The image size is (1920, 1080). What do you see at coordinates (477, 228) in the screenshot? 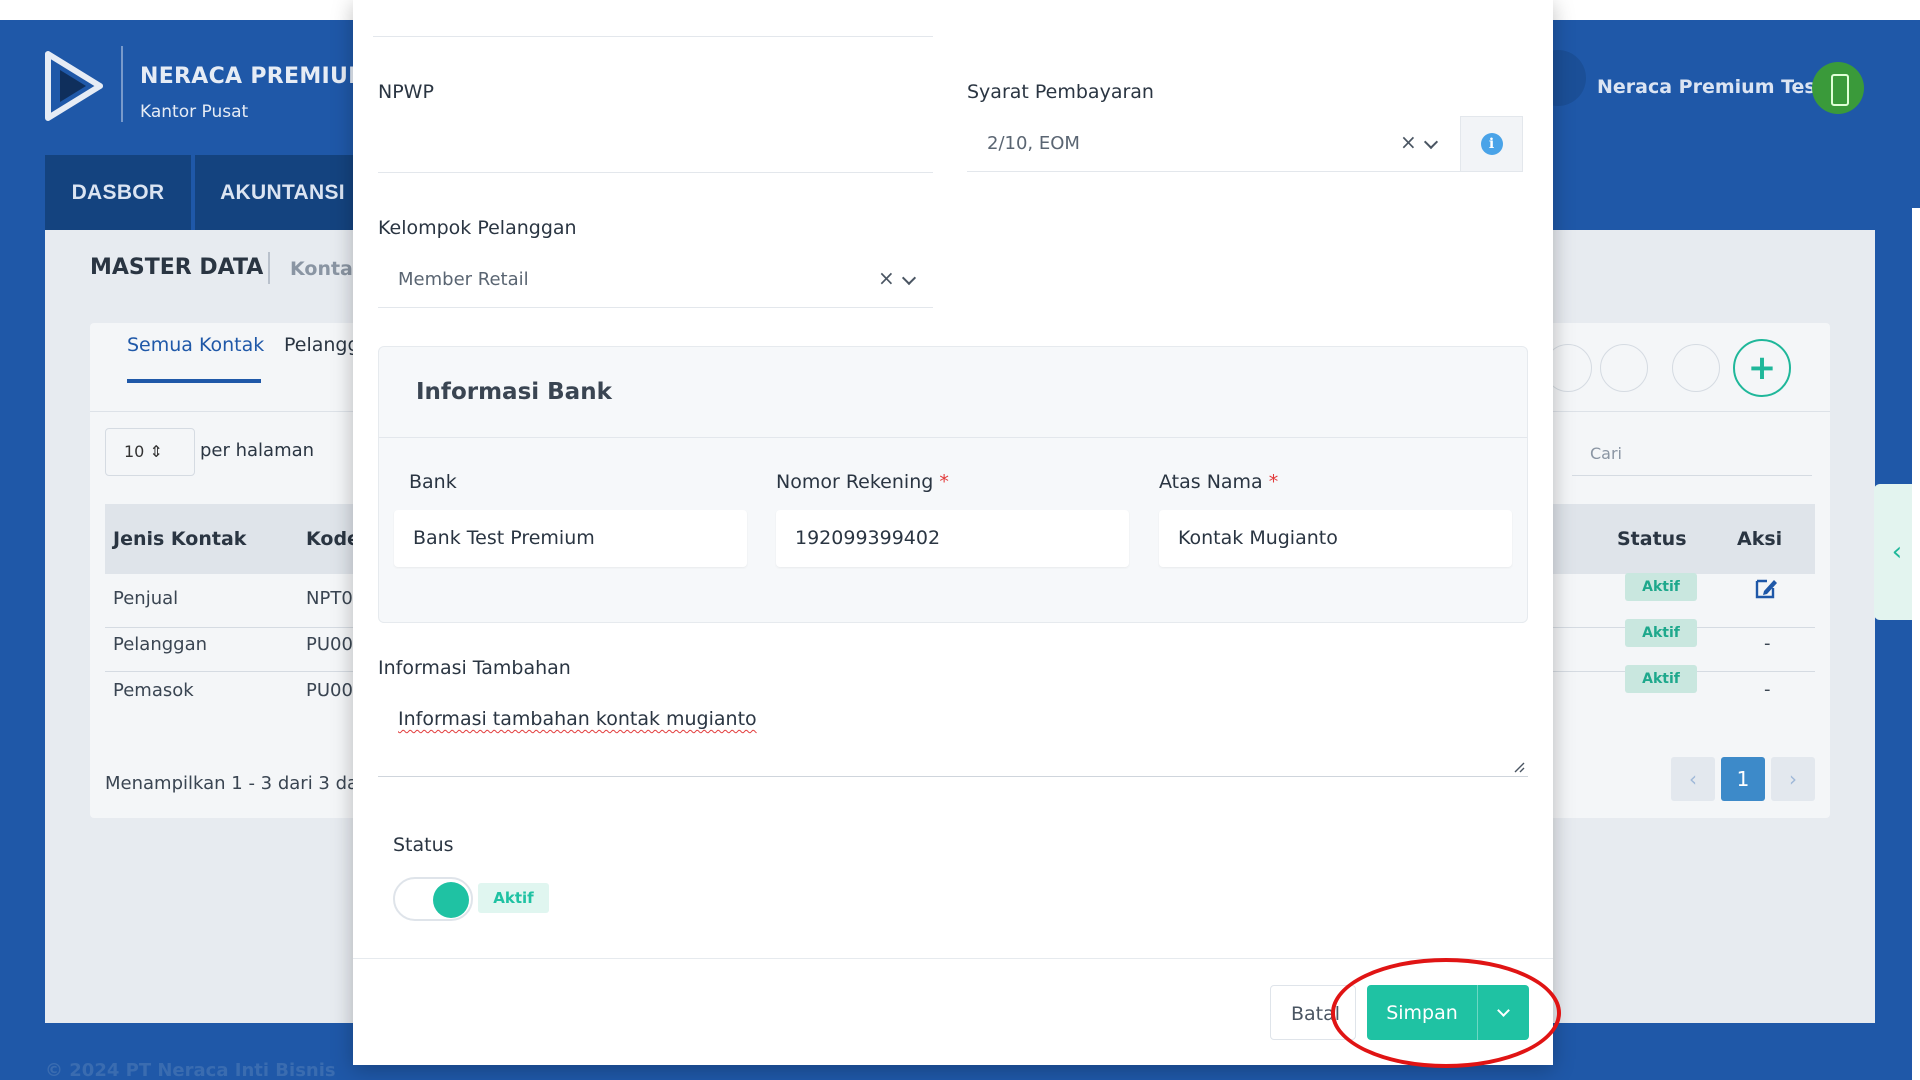
I see `customer-group-label: Kelompok Pelanggan` at bounding box center [477, 228].